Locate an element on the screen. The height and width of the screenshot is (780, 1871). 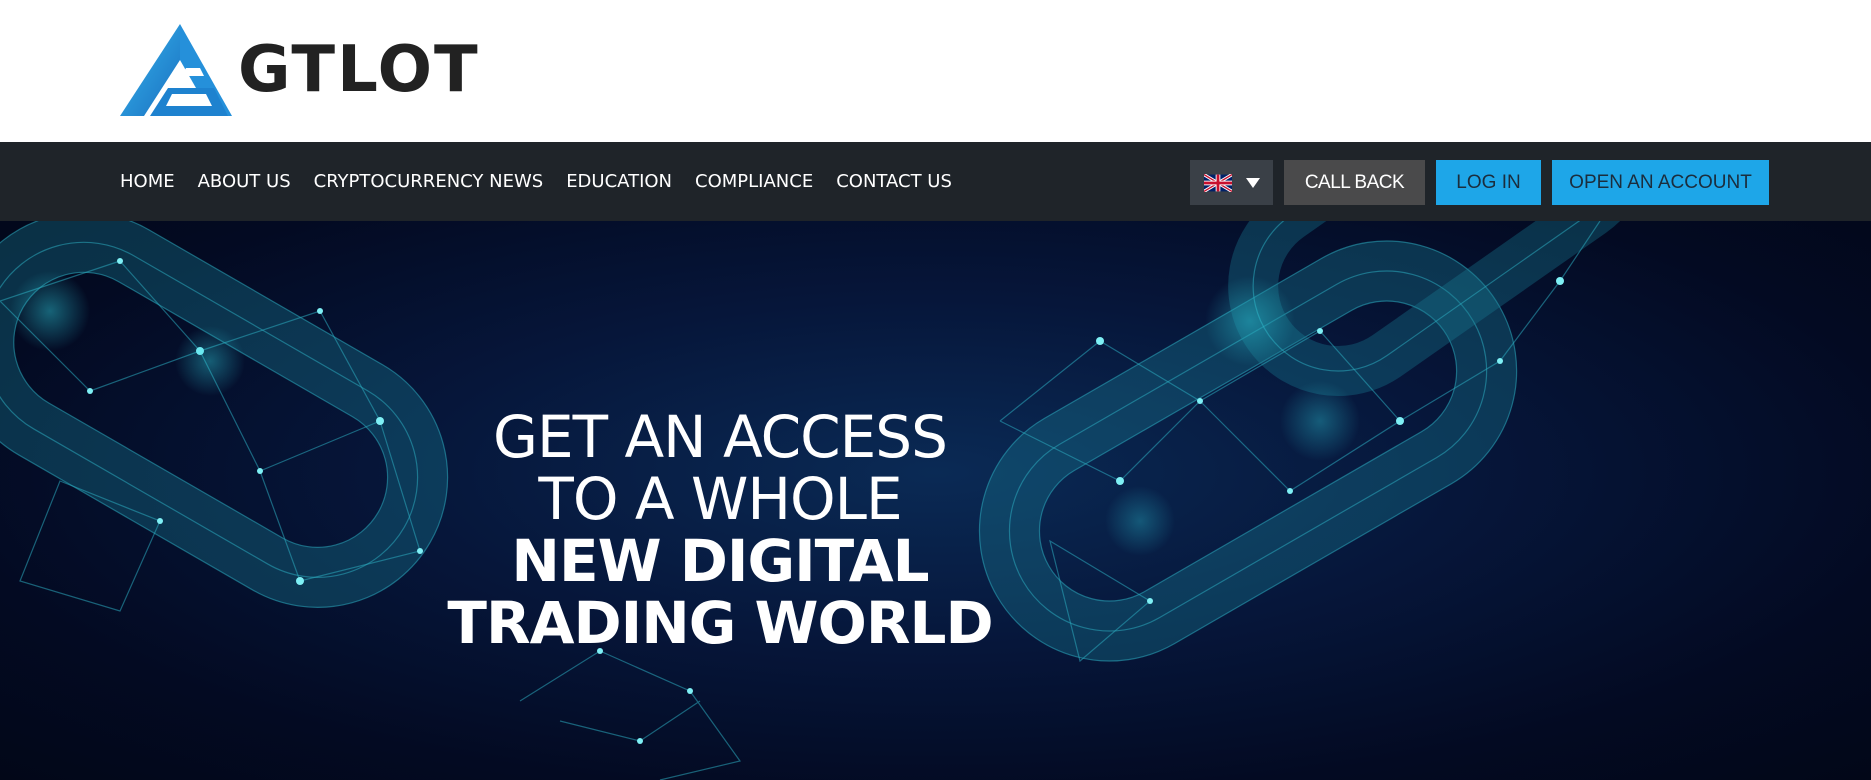
nav-cryptocurrency-news: CRYPTOCURRENCY NEWS is located at coordinates (429, 181).